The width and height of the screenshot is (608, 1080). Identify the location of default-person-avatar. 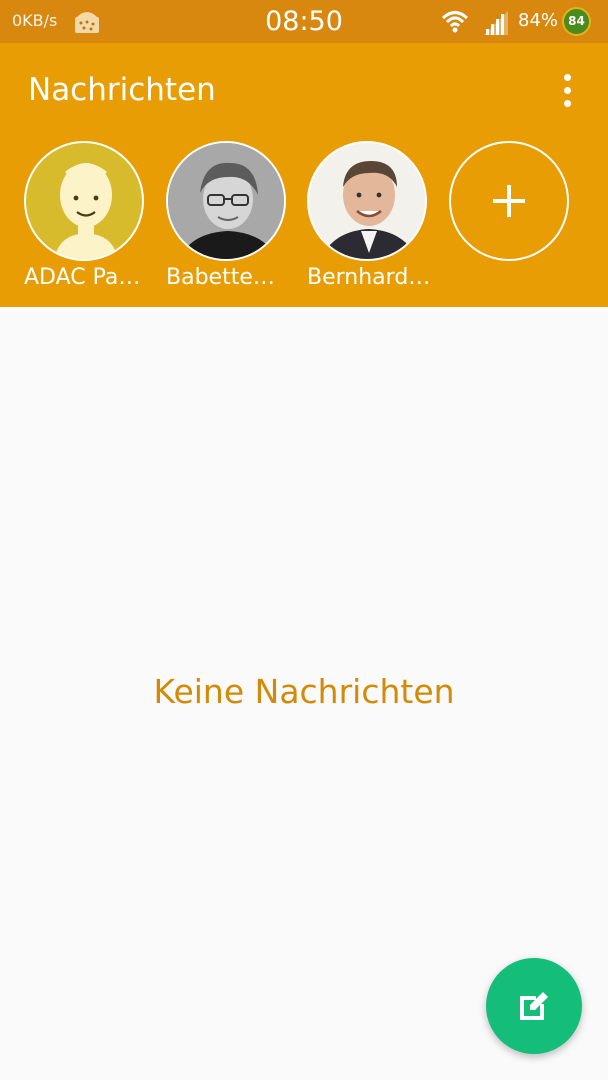
(84, 201).